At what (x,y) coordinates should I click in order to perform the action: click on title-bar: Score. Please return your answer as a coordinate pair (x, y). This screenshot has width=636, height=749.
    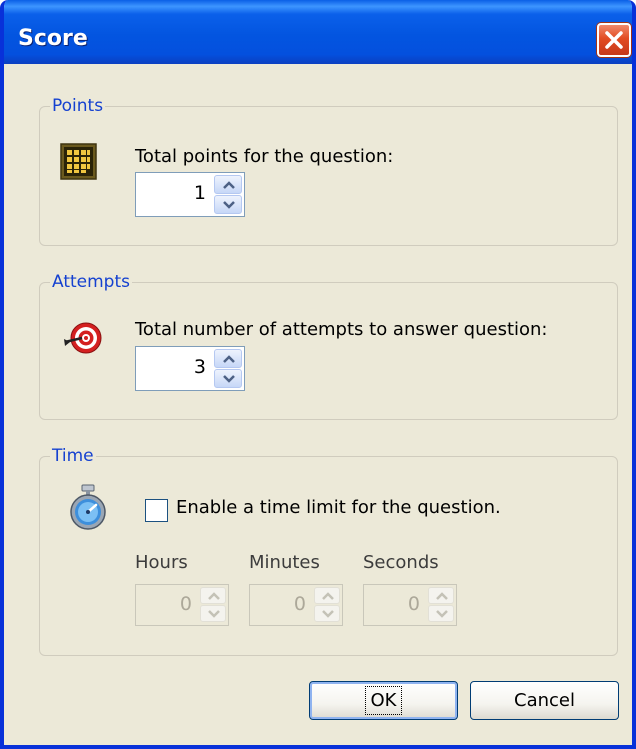
    Looking at the image, I should click on (318, 32).